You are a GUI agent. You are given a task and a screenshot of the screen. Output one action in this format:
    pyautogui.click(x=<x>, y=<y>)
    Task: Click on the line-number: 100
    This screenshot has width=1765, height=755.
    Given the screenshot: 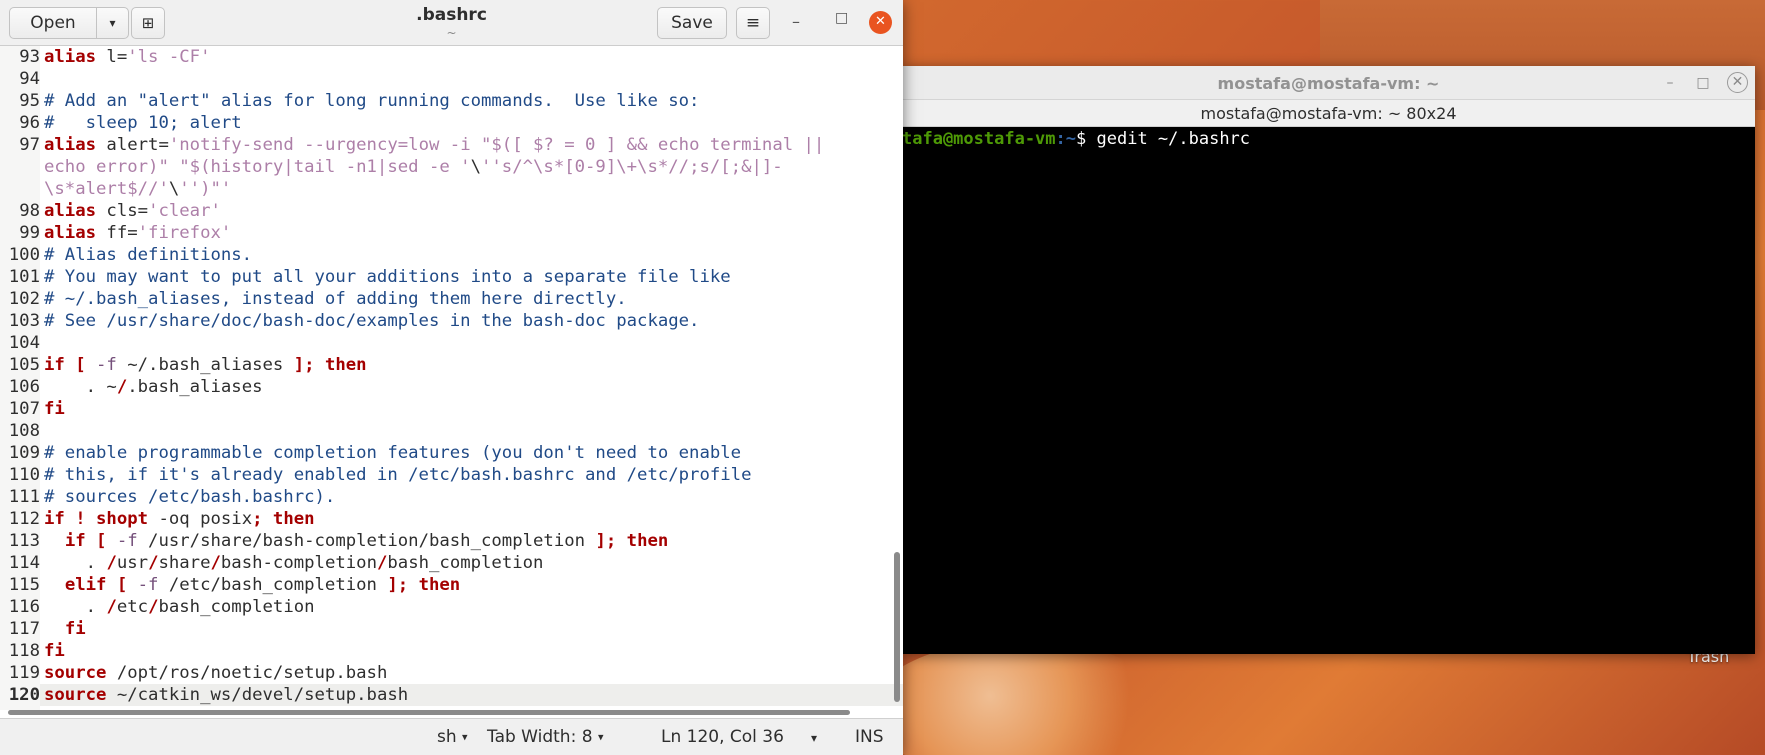 What is the action you would take?
    pyautogui.click(x=20, y=255)
    